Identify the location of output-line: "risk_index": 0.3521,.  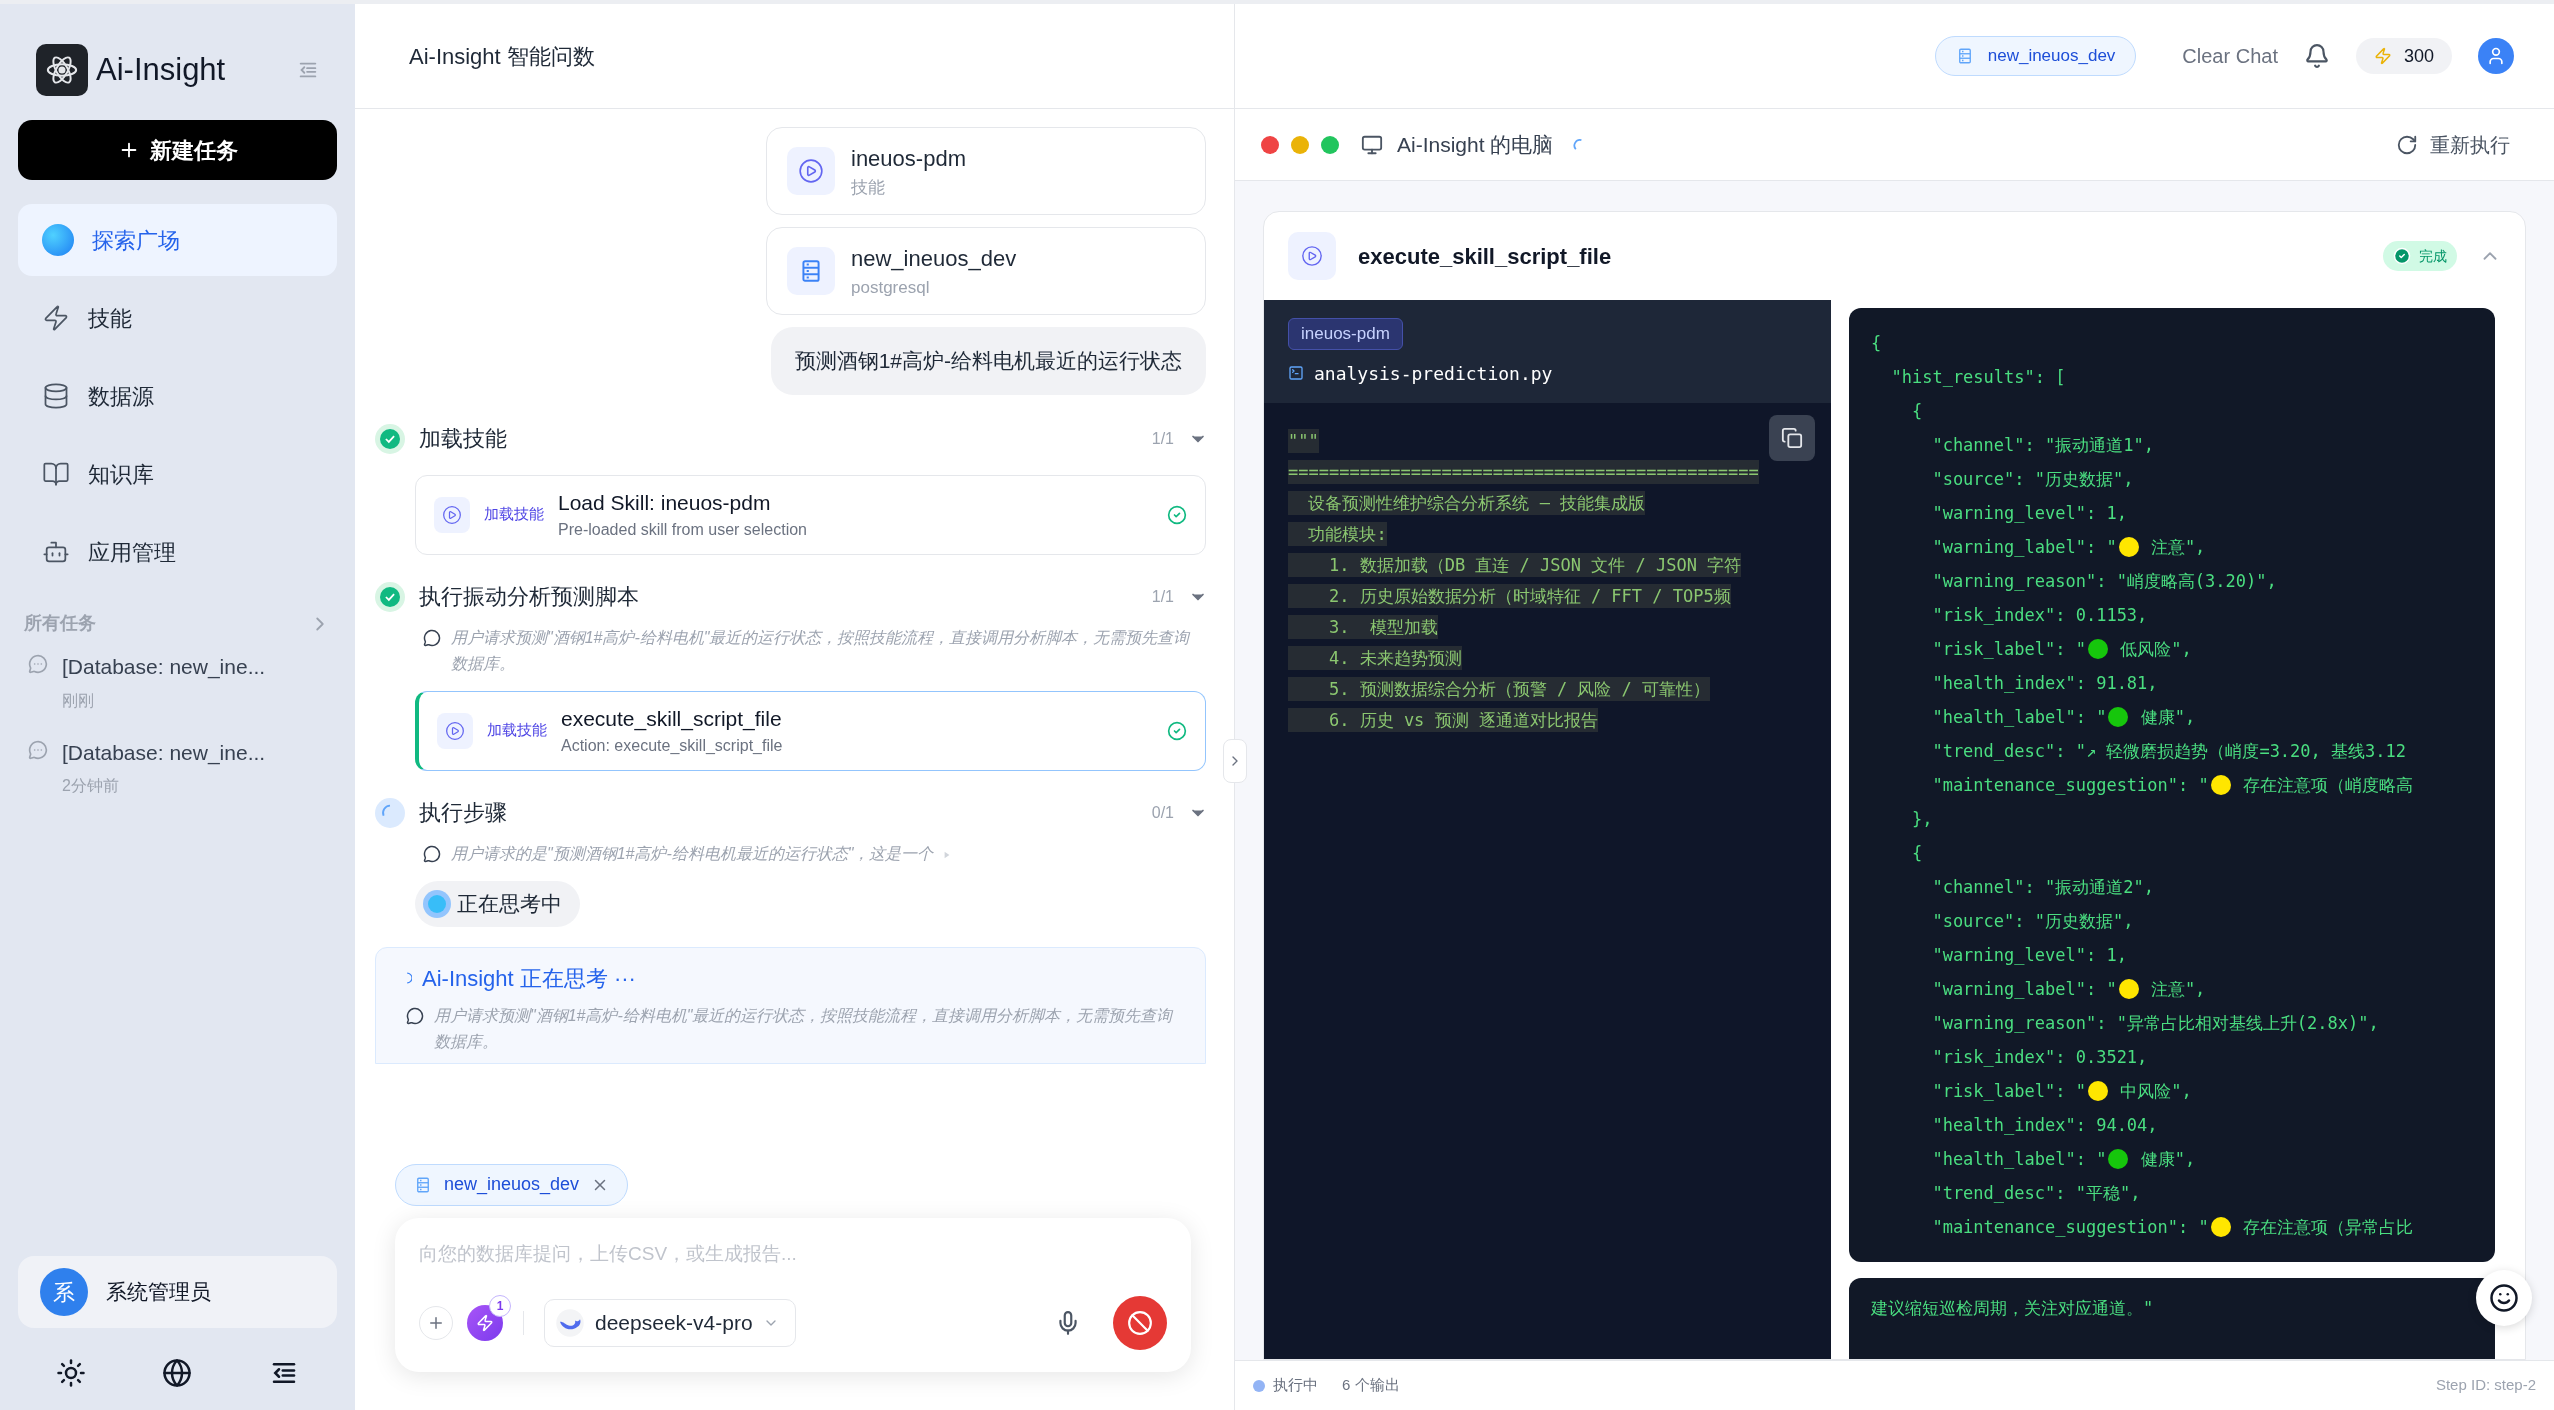
(2040, 1057).